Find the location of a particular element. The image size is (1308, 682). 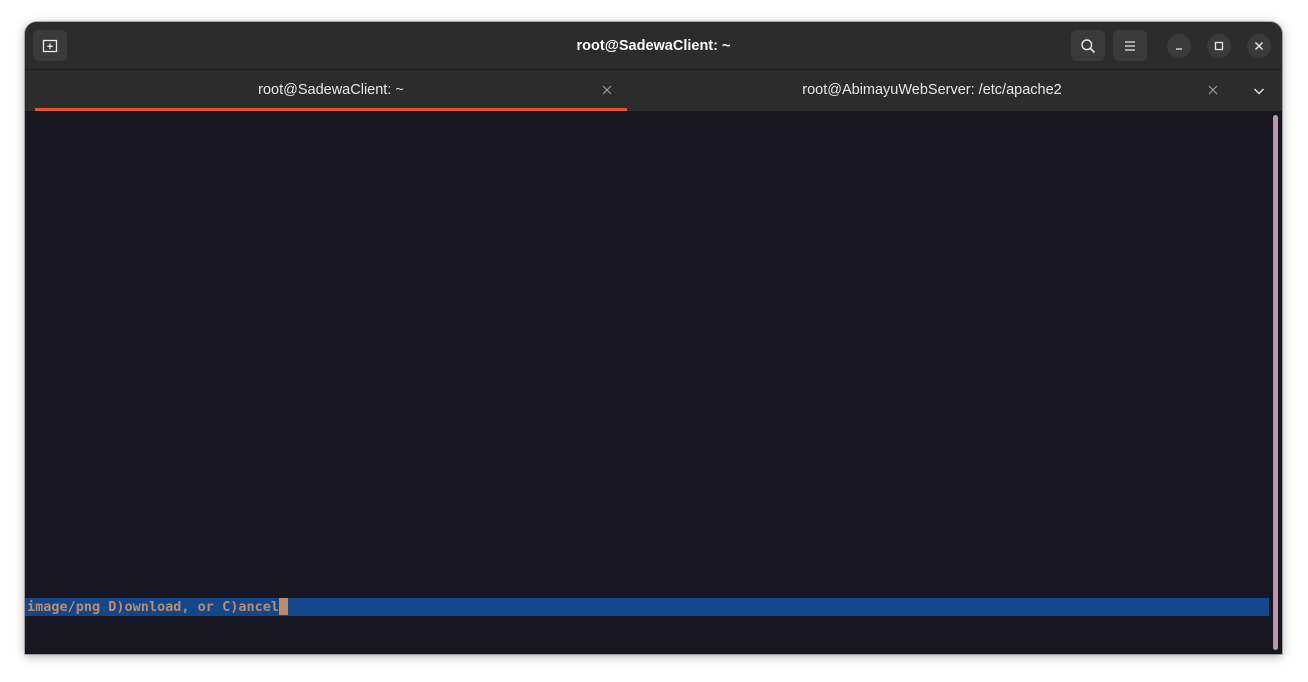

chevron-down-icon is located at coordinates (1259, 91).